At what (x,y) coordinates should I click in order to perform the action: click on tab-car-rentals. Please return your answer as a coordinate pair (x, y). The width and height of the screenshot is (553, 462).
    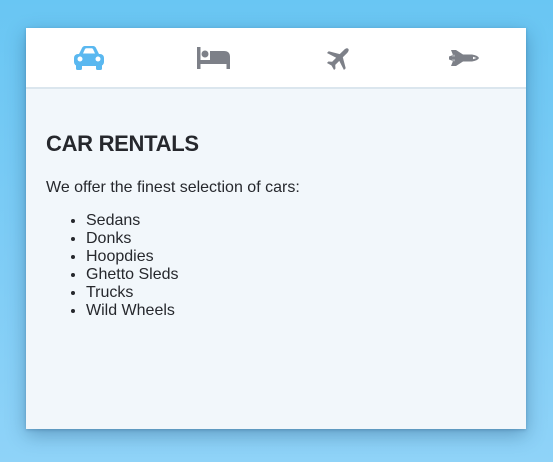
    Looking at the image, I should click on (88, 57).